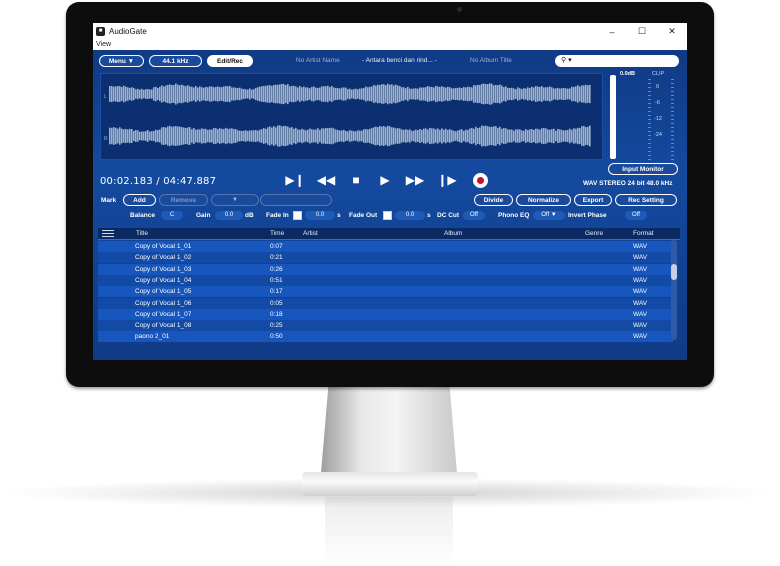  What do you see at coordinates (612, 31) in the screenshot?
I see `minimize-icon: –` at bounding box center [612, 31].